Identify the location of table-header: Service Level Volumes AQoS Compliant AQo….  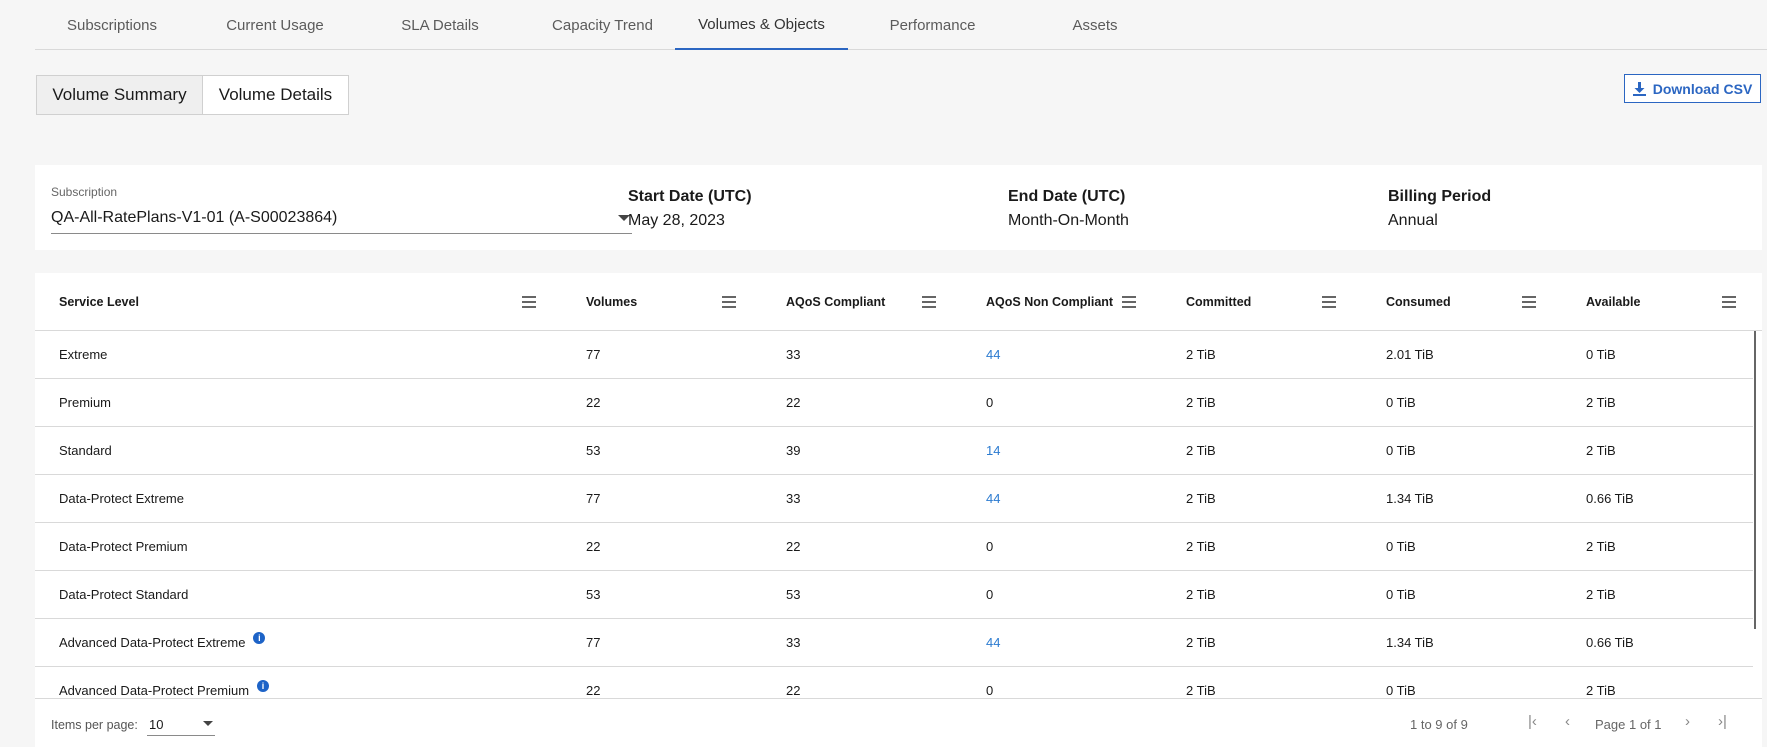
(898, 302).